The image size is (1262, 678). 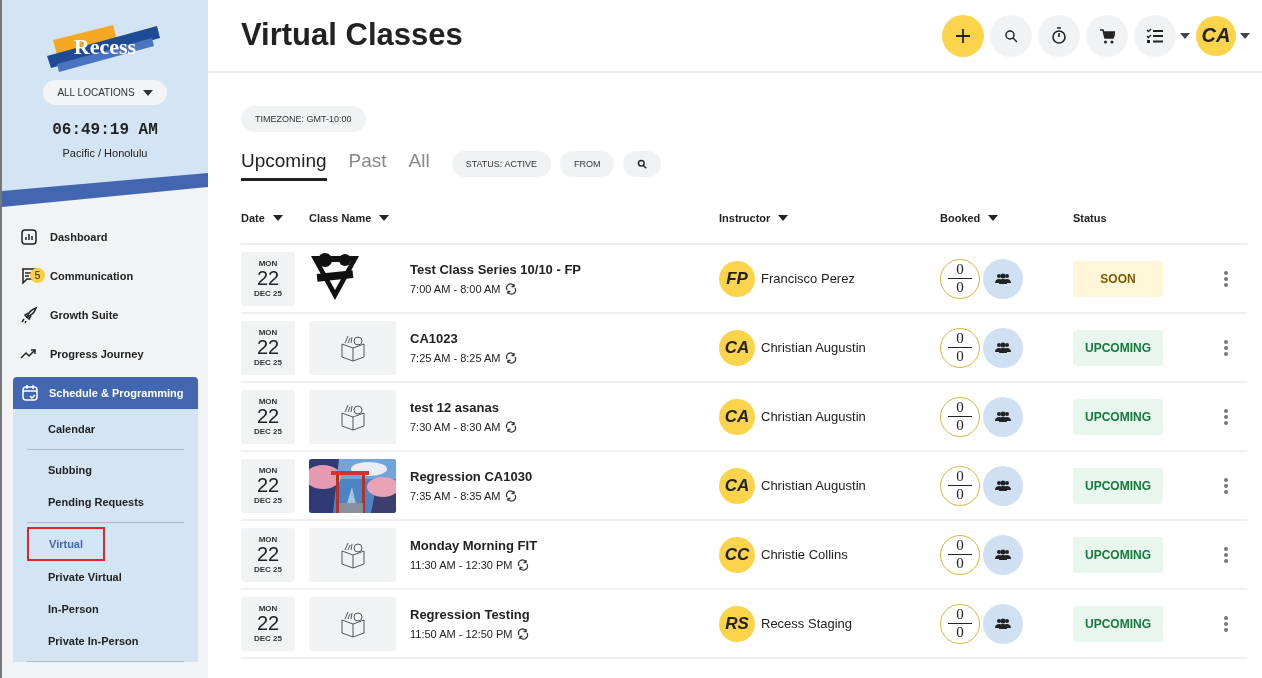 What do you see at coordinates (93, 641) in the screenshot?
I see `submenu-item: Private In-Person` at bounding box center [93, 641].